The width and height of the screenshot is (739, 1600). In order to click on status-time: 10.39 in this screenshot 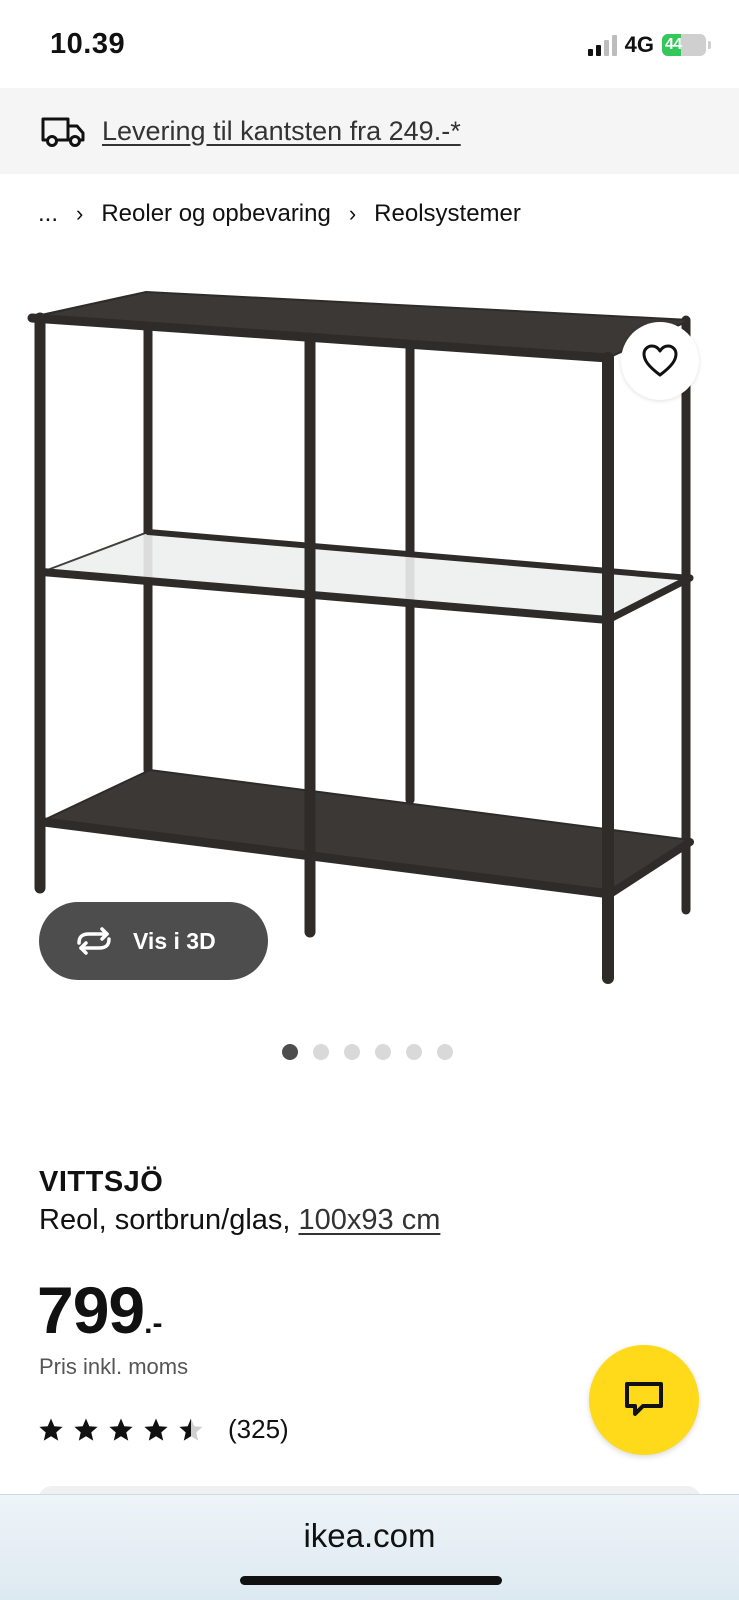, I will do `click(88, 44)`.